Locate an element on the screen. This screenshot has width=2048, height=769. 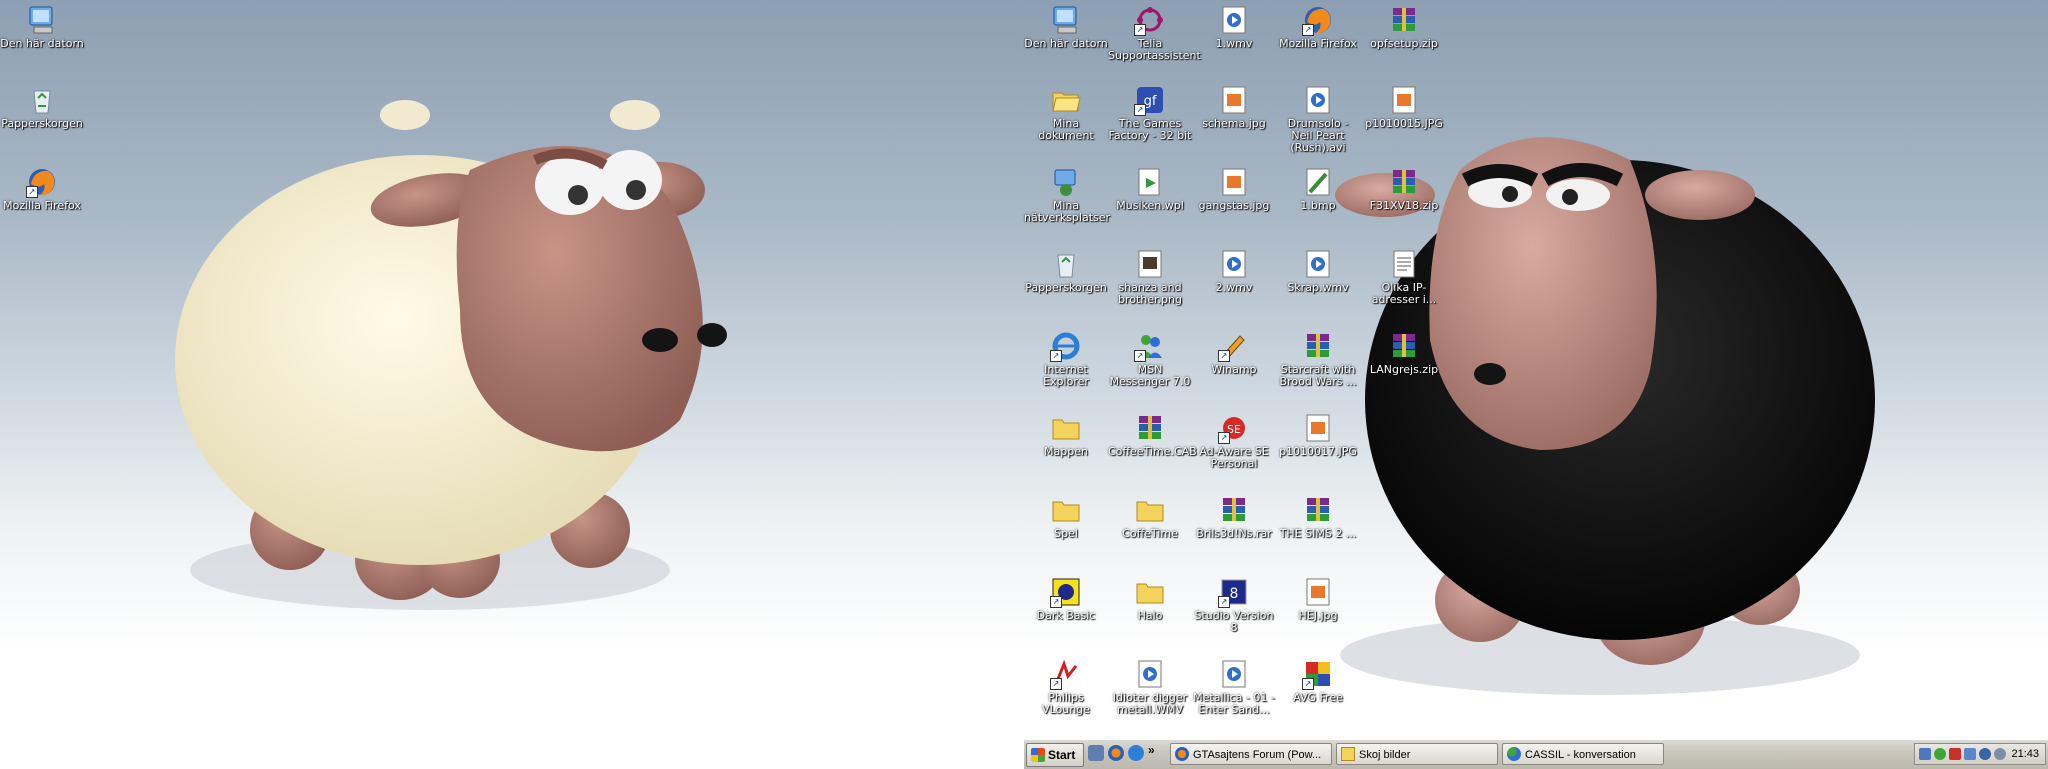
desktop-icon: Mina dokument is located at coordinates (1066, 113).